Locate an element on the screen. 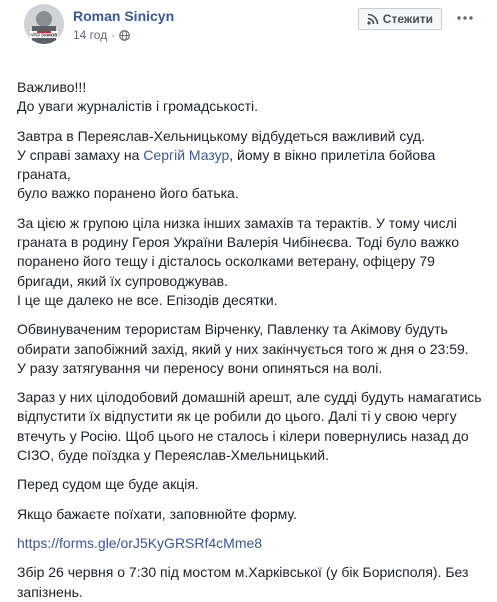  post-line: У справі замаху на is located at coordinates (80, 154).